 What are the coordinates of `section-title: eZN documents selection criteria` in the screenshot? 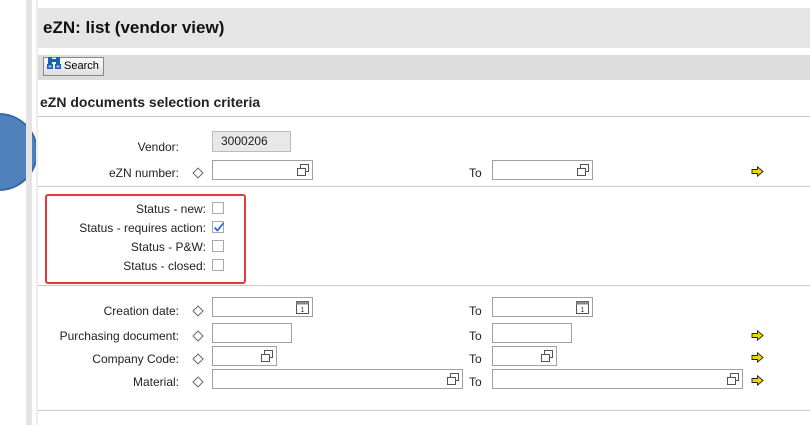 It's located at (150, 102).